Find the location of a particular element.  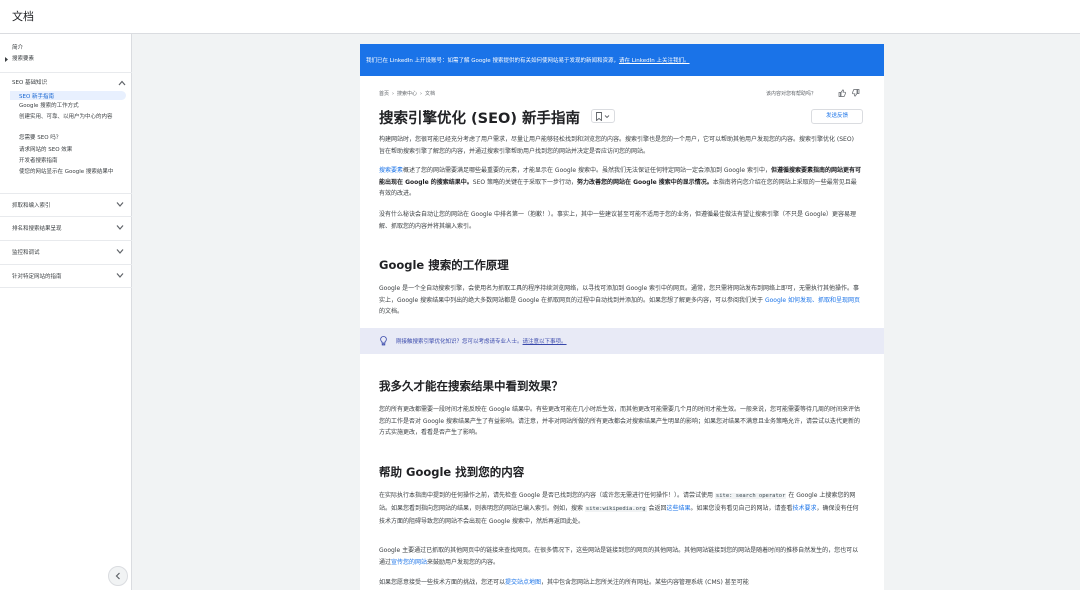

page-title: 搜索引擎优化 (SEO) 新手指南 is located at coordinates (480, 119).